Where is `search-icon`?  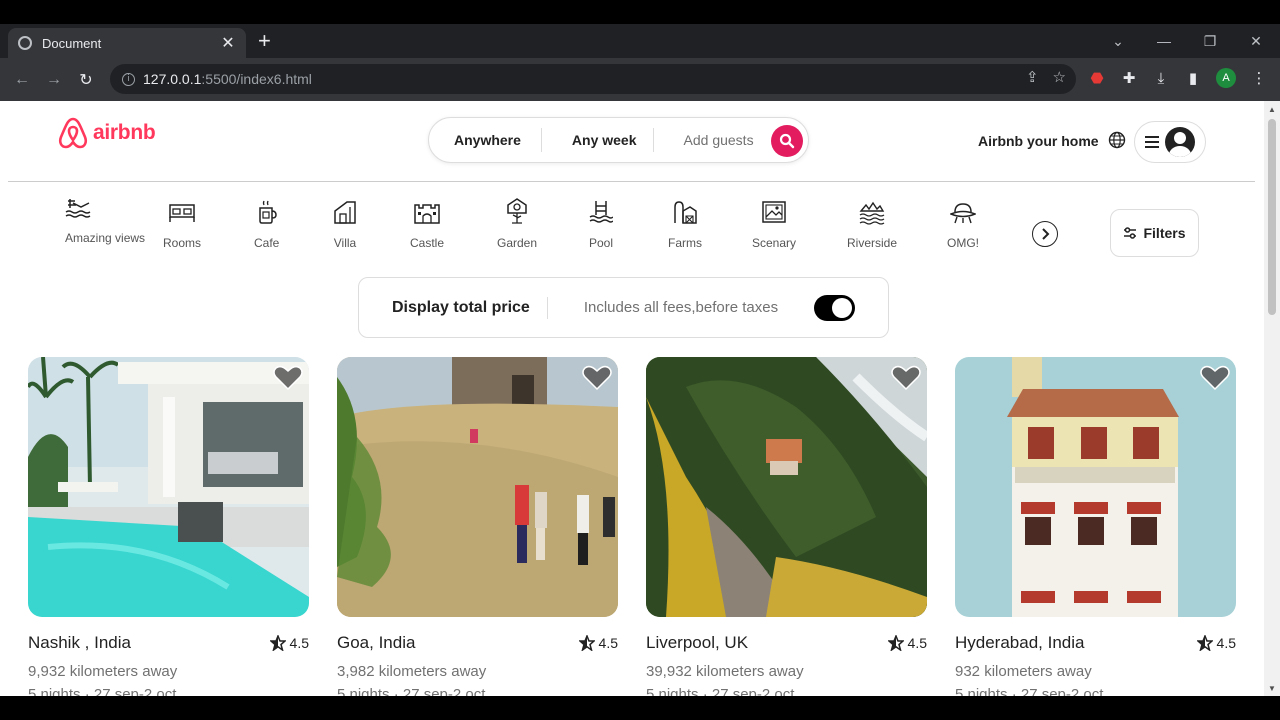 search-icon is located at coordinates (787, 141).